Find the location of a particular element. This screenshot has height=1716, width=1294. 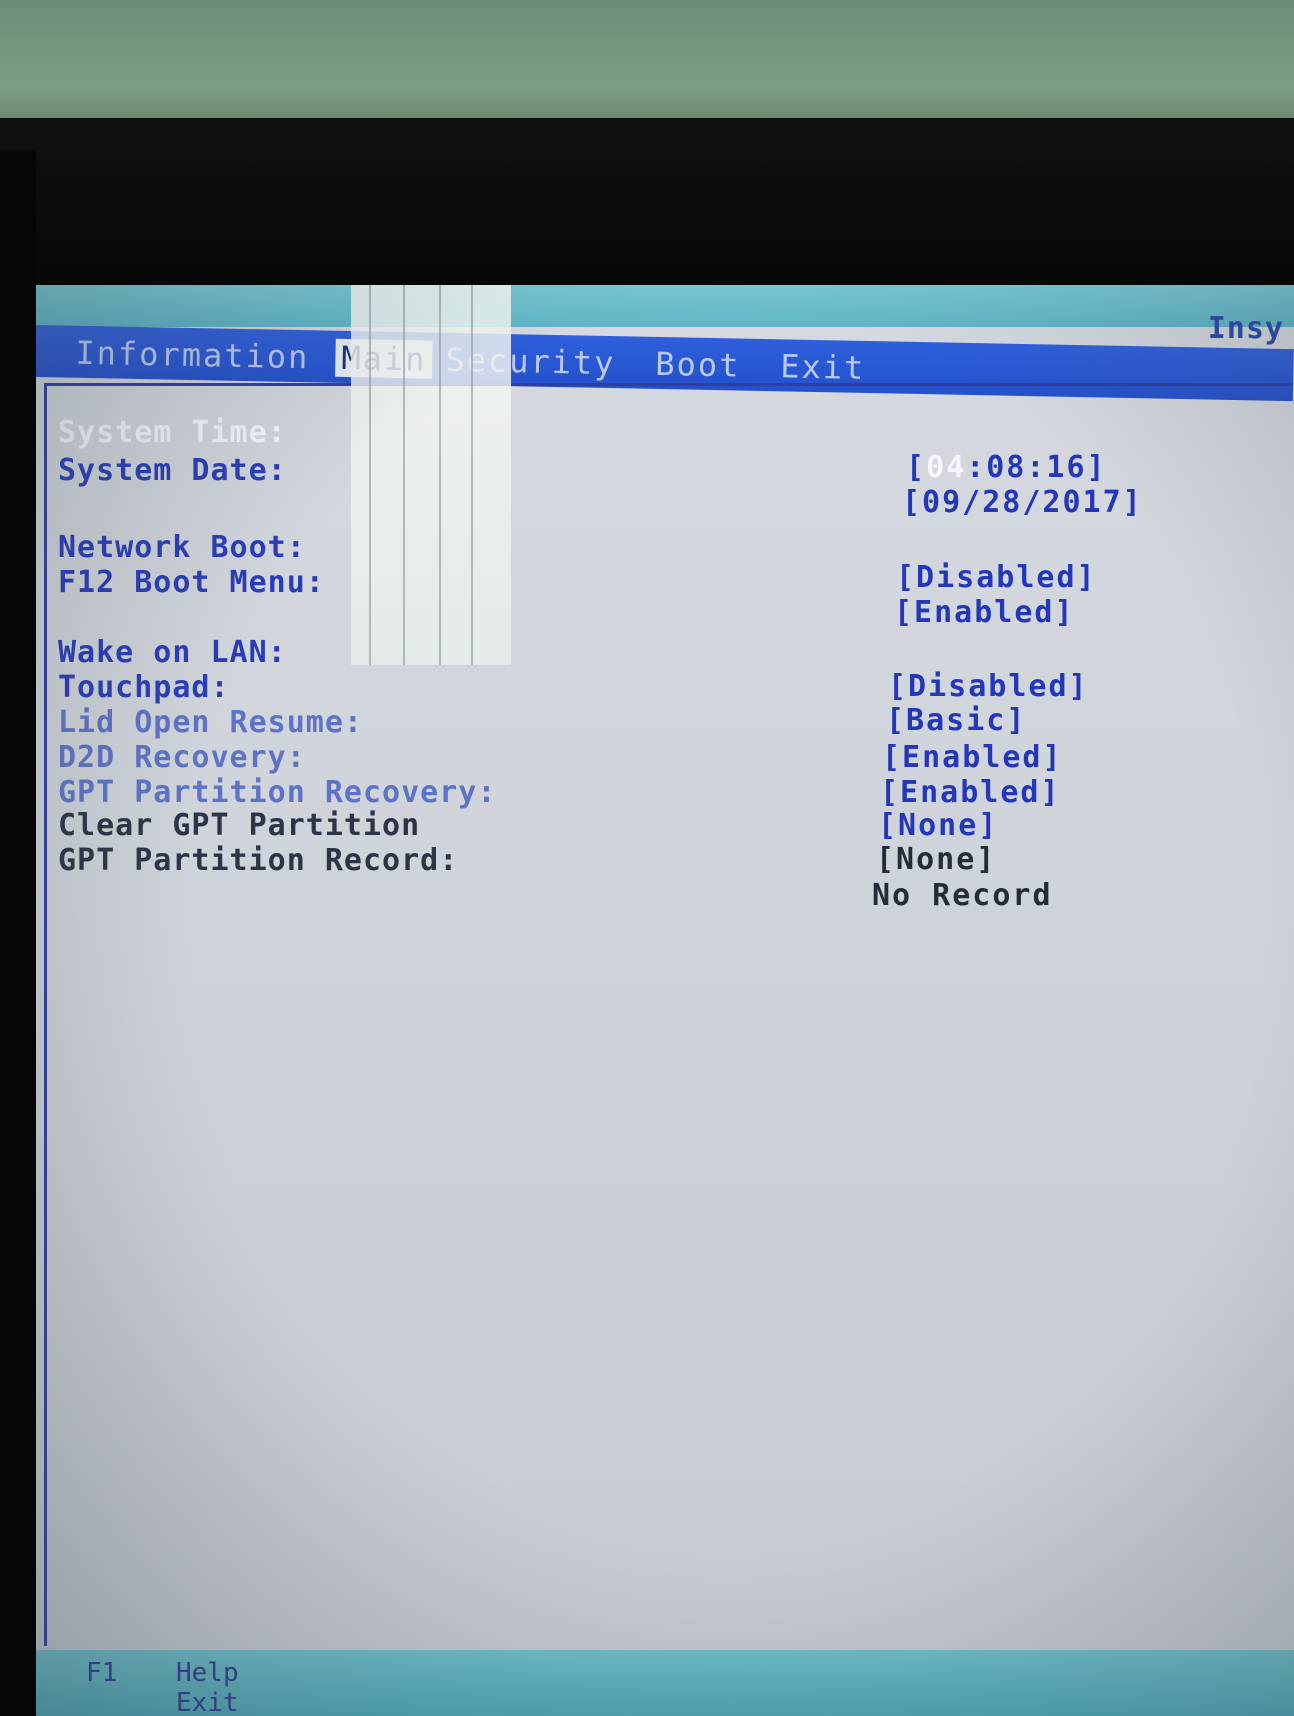

title-strip is located at coordinates (665, 306).